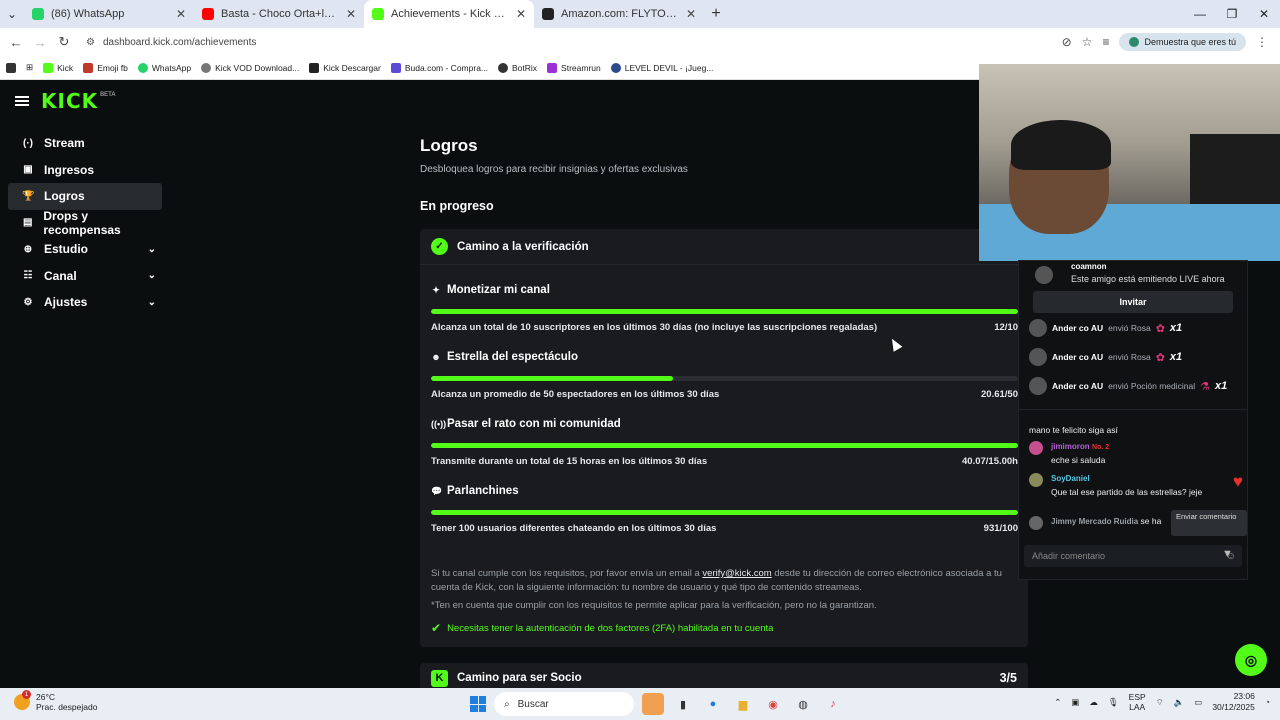  I want to click on chat-bubble-icon: 💬, so click(437, 490).